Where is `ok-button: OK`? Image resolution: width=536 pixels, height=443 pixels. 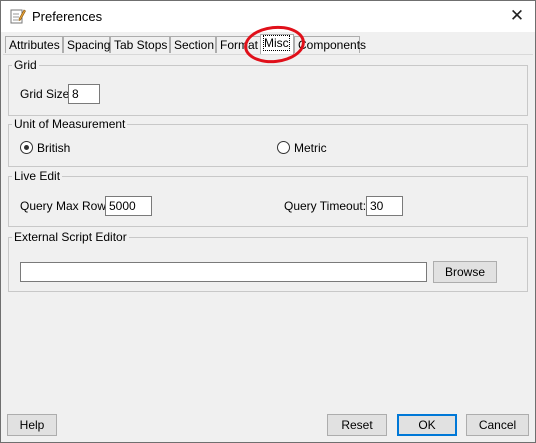
ok-button: OK is located at coordinates (427, 425).